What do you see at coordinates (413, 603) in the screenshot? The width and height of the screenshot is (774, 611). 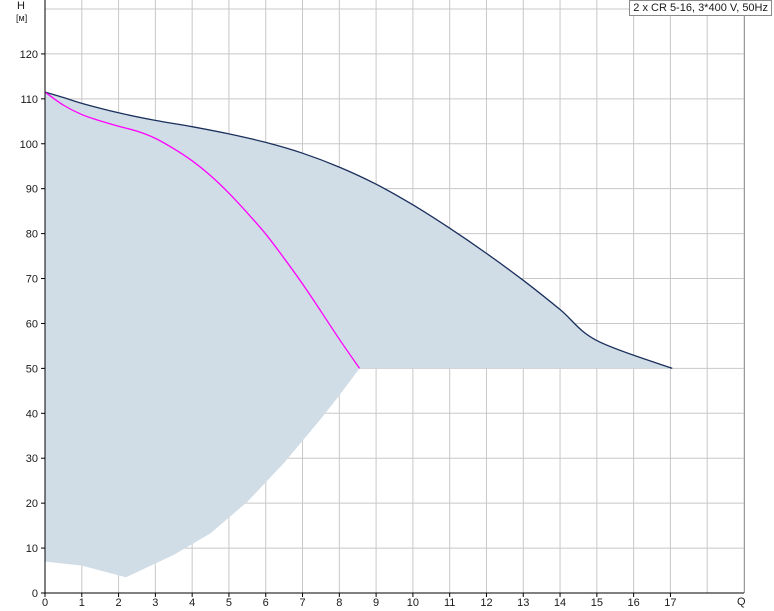 I see `x-tick-label: 10` at bounding box center [413, 603].